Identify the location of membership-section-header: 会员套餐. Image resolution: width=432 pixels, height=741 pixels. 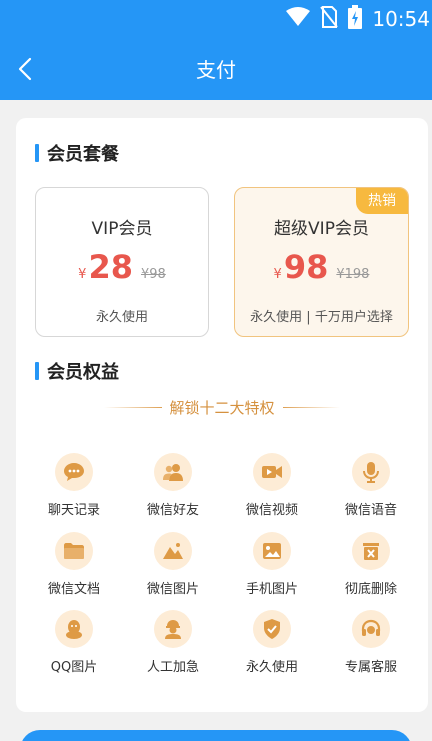
(77, 153).